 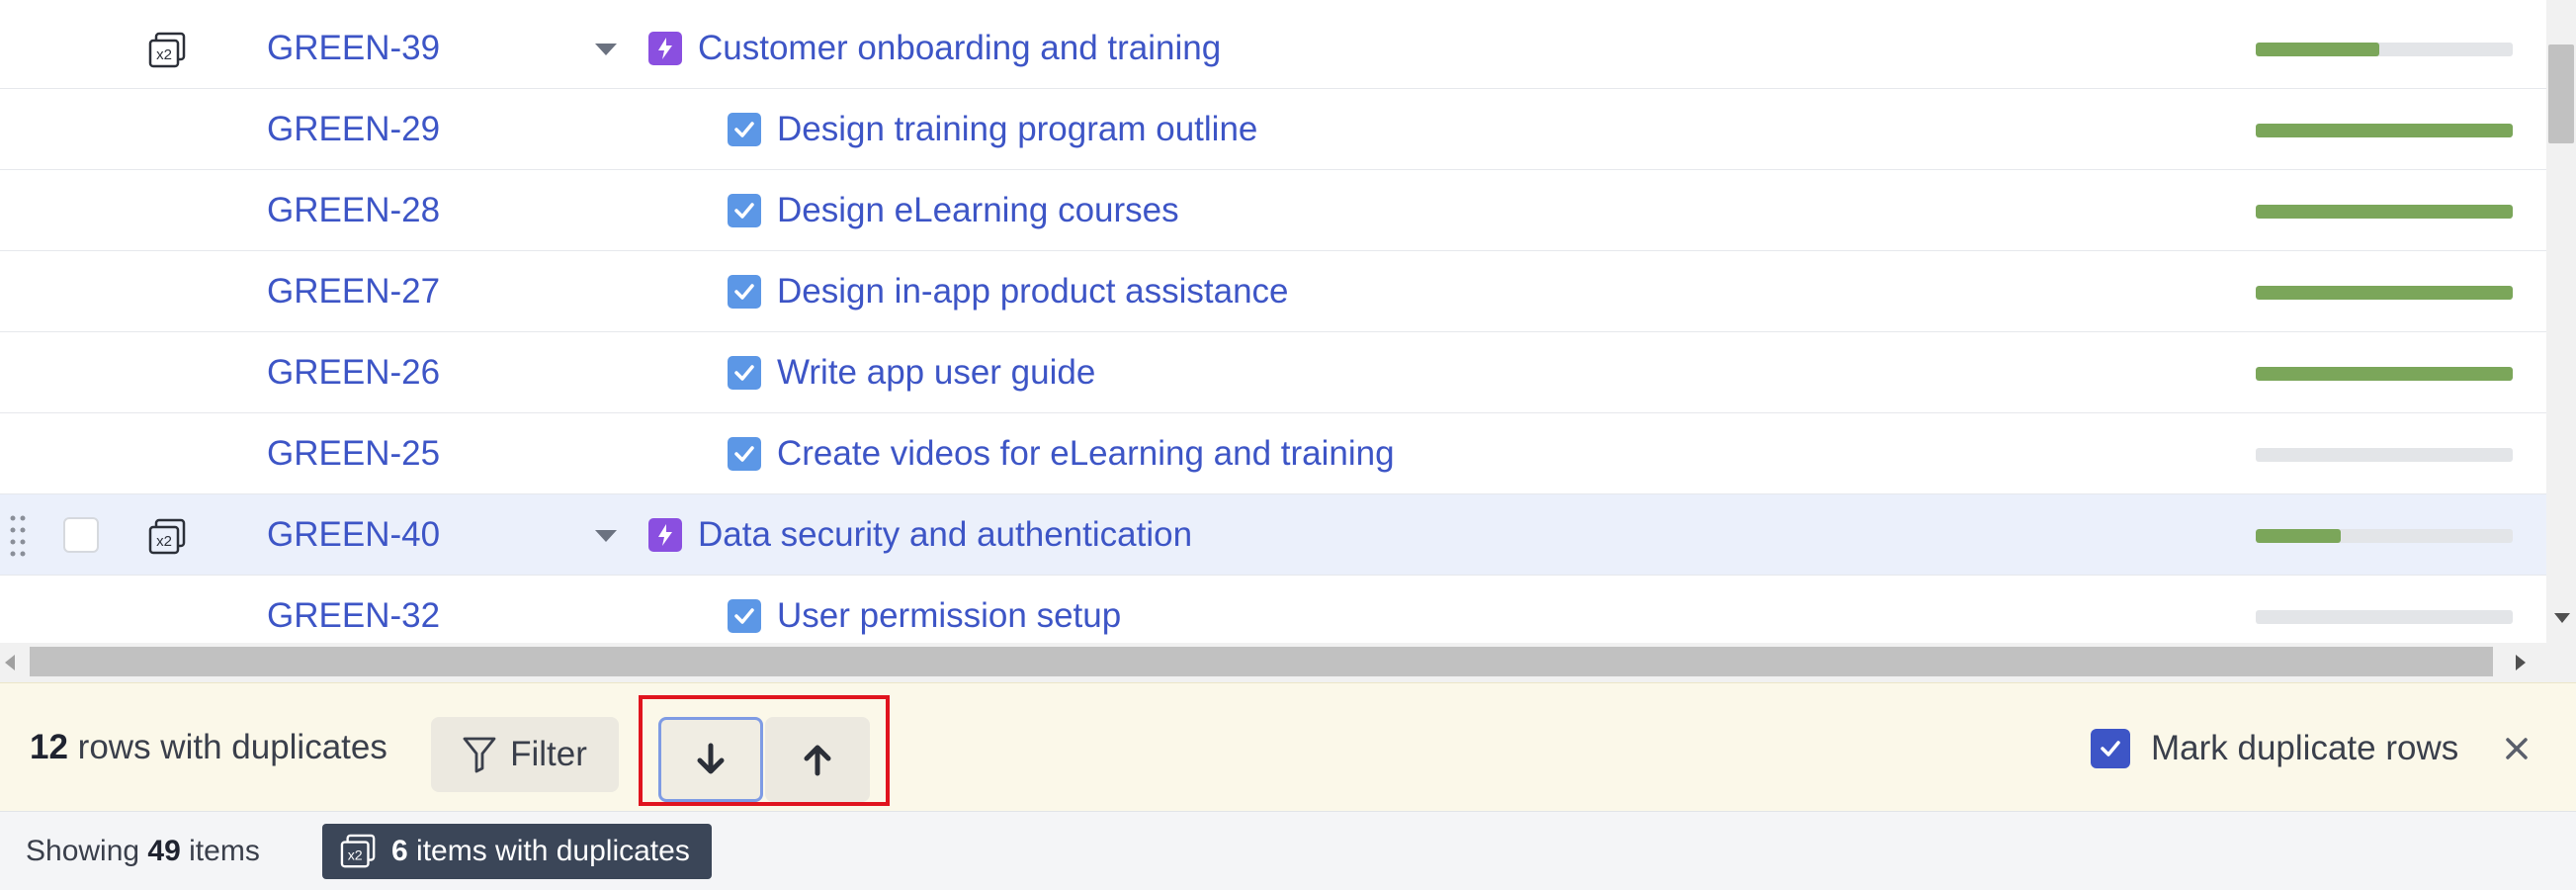 What do you see at coordinates (945, 535) in the screenshot?
I see `issue-title: Data security and authentication` at bounding box center [945, 535].